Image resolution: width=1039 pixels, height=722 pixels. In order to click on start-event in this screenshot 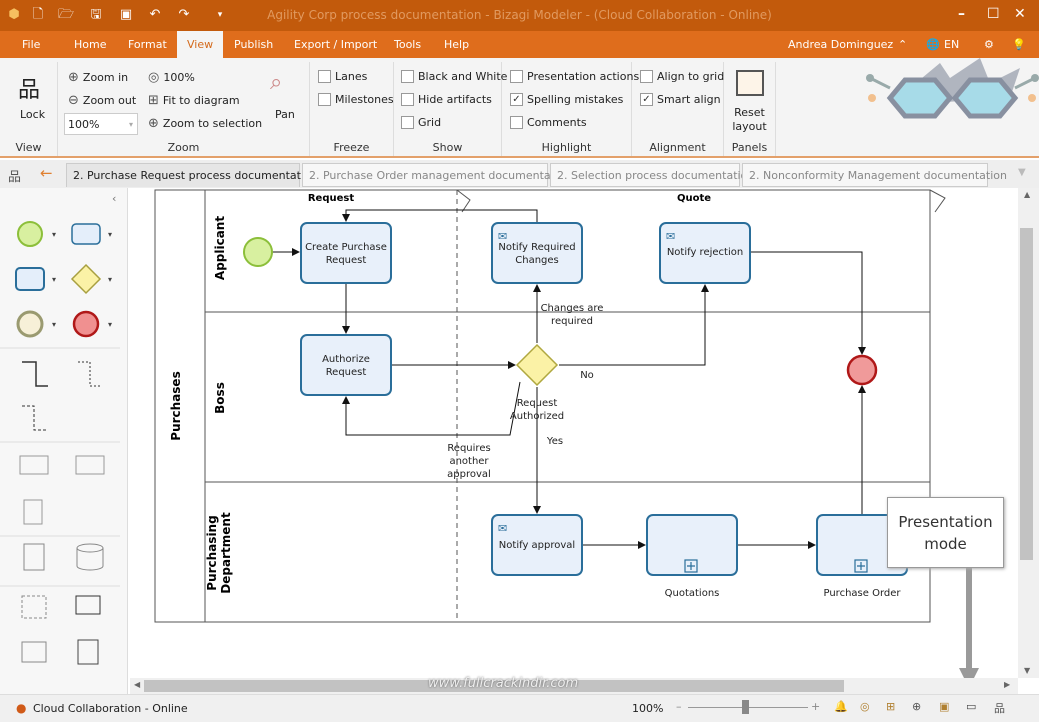, I will do `click(258, 252)`.